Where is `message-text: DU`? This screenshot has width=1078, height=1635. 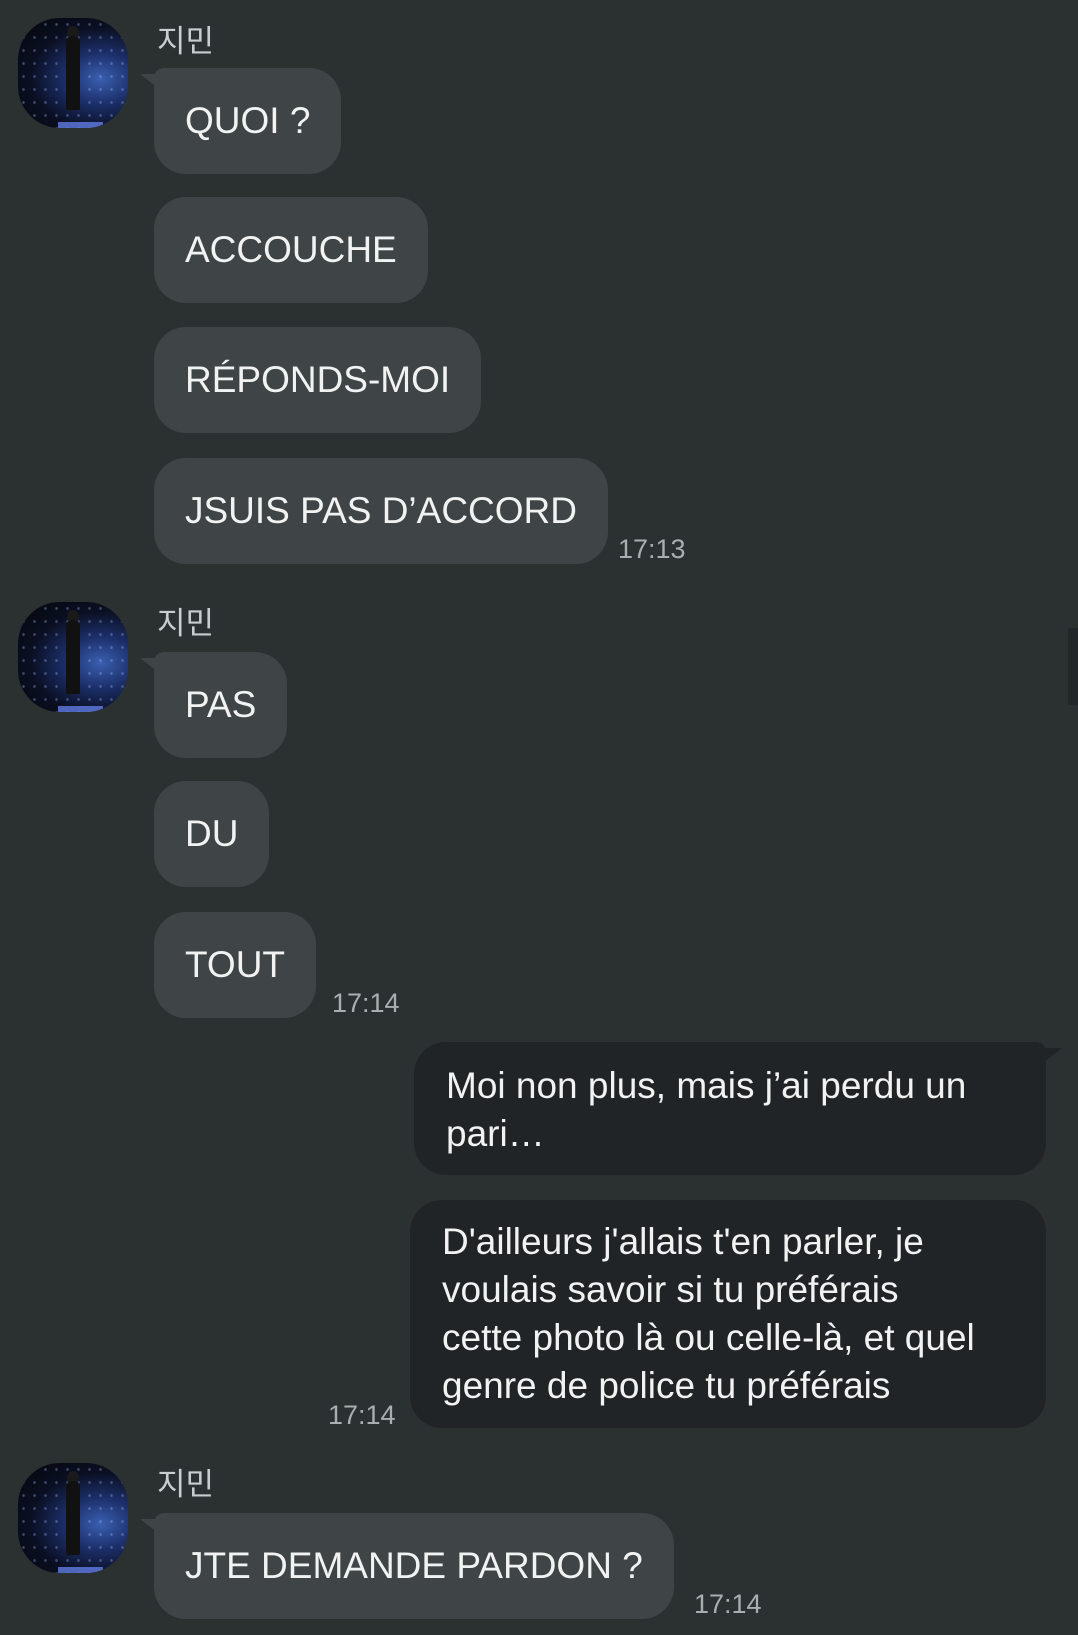
message-text: DU is located at coordinates (212, 833).